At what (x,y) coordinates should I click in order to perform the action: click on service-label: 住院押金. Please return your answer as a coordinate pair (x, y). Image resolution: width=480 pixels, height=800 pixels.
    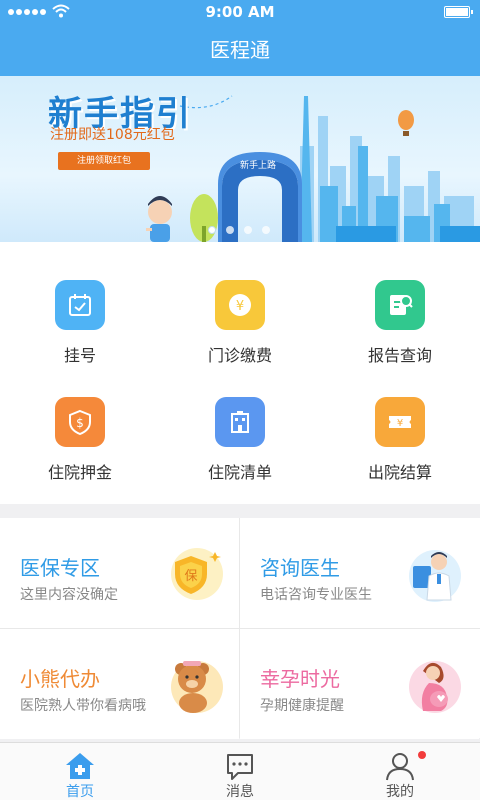
    Looking at the image, I should click on (79, 472).